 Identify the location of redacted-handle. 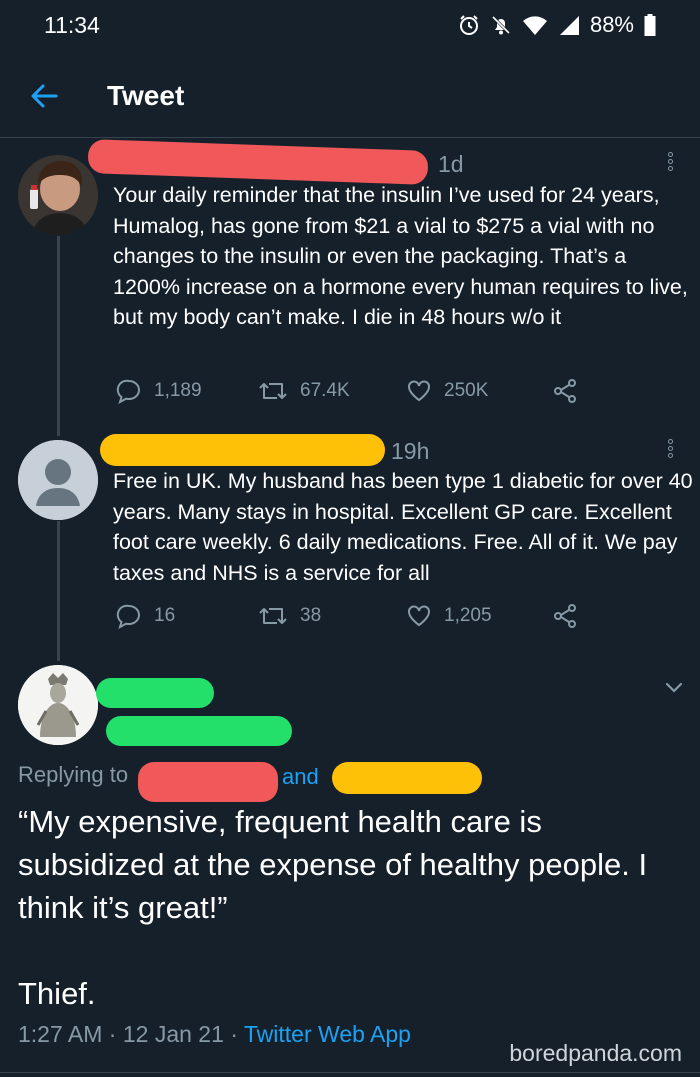
(199, 731).